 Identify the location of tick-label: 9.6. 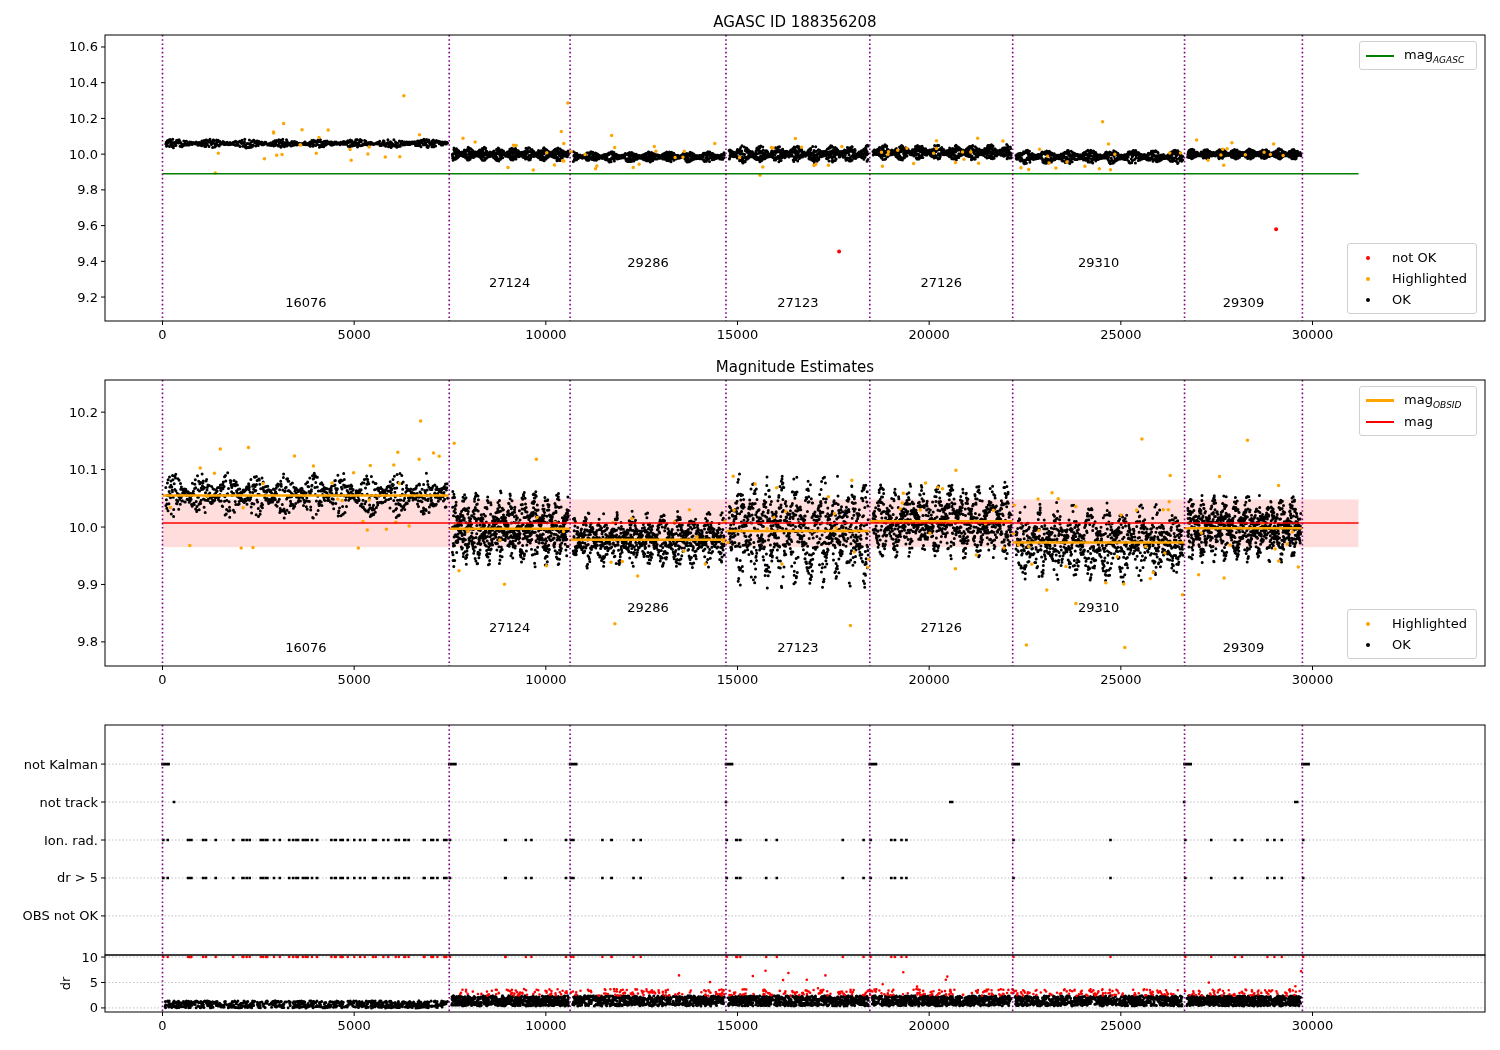
(87, 226).